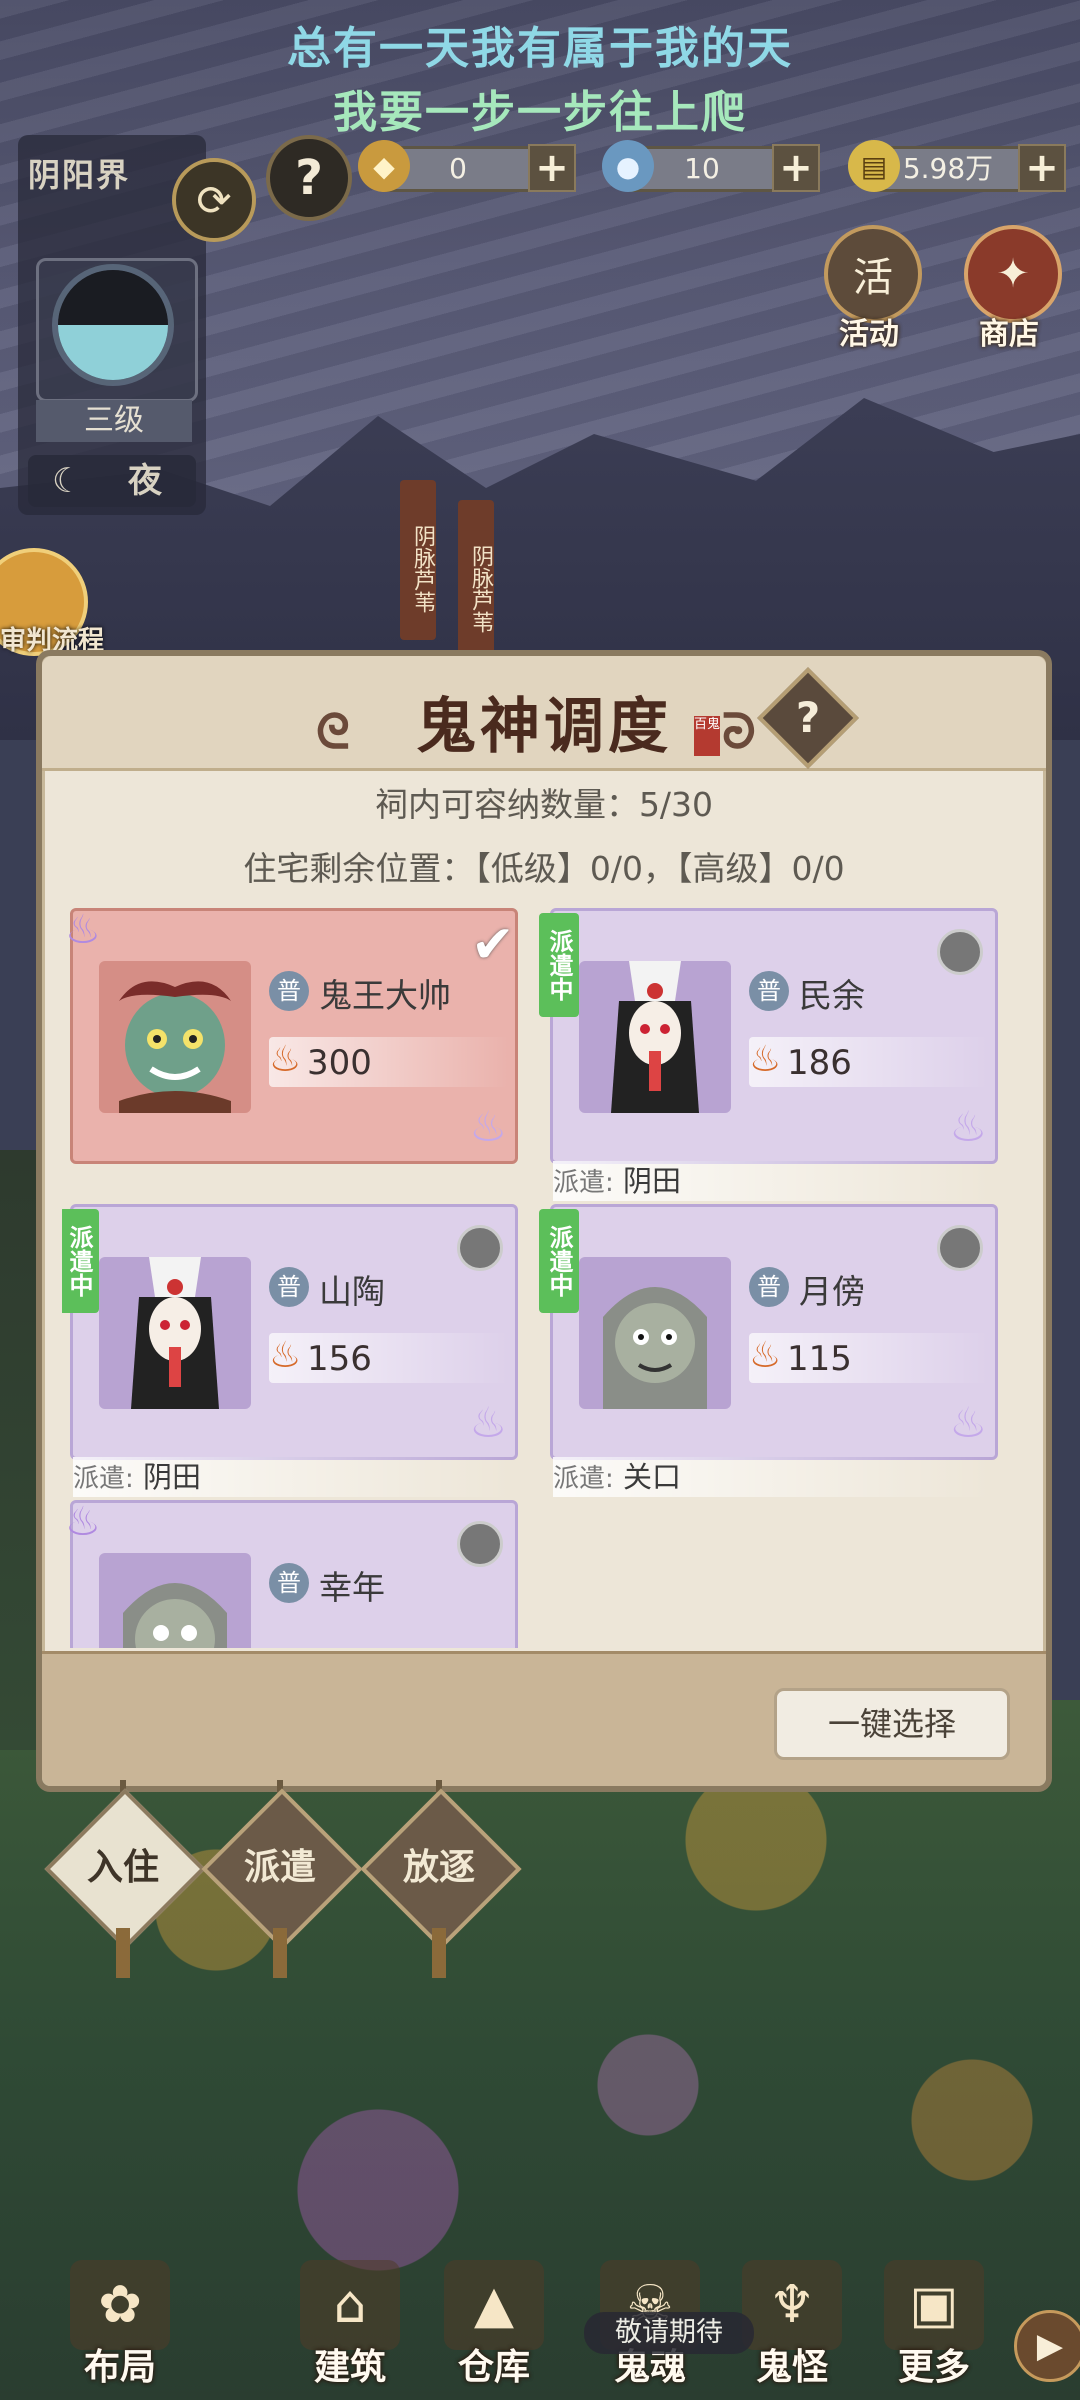 This screenshot has height=2400, width=1080. Describe the element at coordinates (832, 1291) in the screenshot. I see `ghost-name: 月傍` at that location.